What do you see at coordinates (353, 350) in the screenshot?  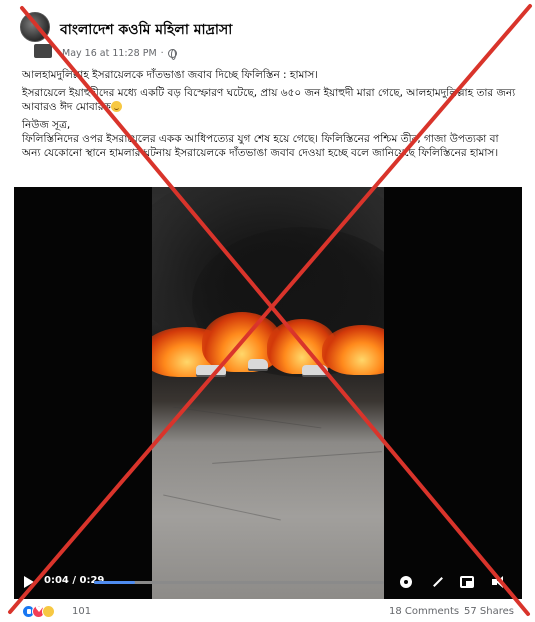 I see `fire` at bounding box center [353, 350].